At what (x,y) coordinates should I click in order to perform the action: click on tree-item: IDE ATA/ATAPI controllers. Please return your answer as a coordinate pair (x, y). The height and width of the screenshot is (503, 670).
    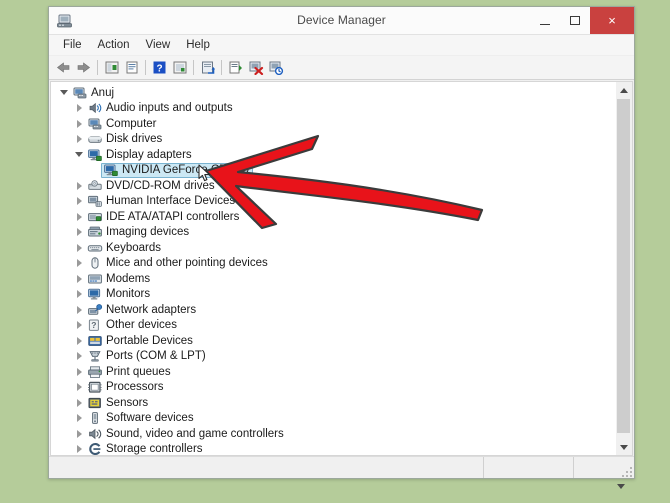
    Looking at the image, I should click on (333, 217).